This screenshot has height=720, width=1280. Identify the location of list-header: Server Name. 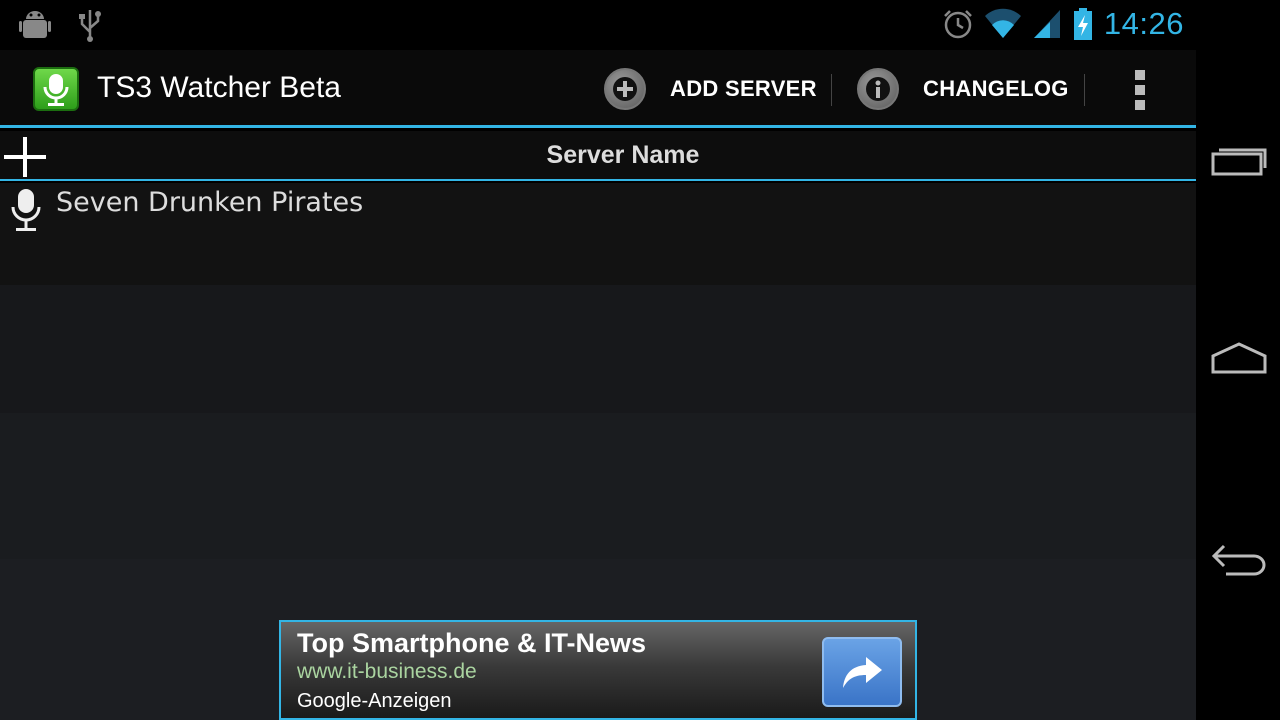
(598, 156).